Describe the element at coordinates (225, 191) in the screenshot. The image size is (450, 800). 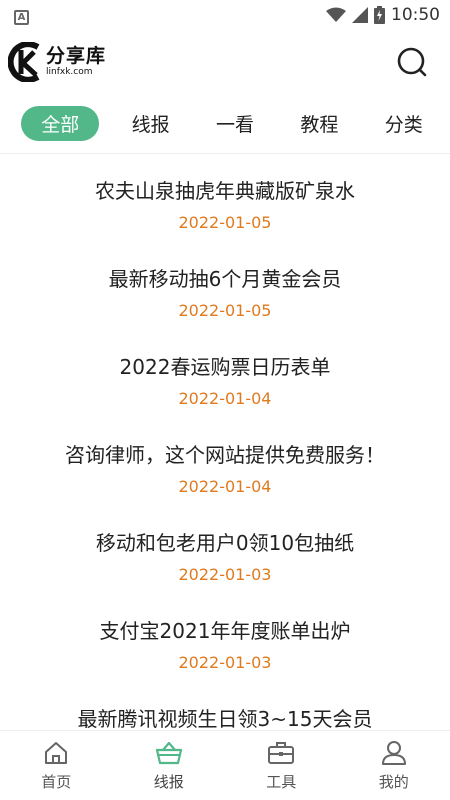
I see `item-title: 农夫山泉抽虎年典藏版矿泉水` at that location.